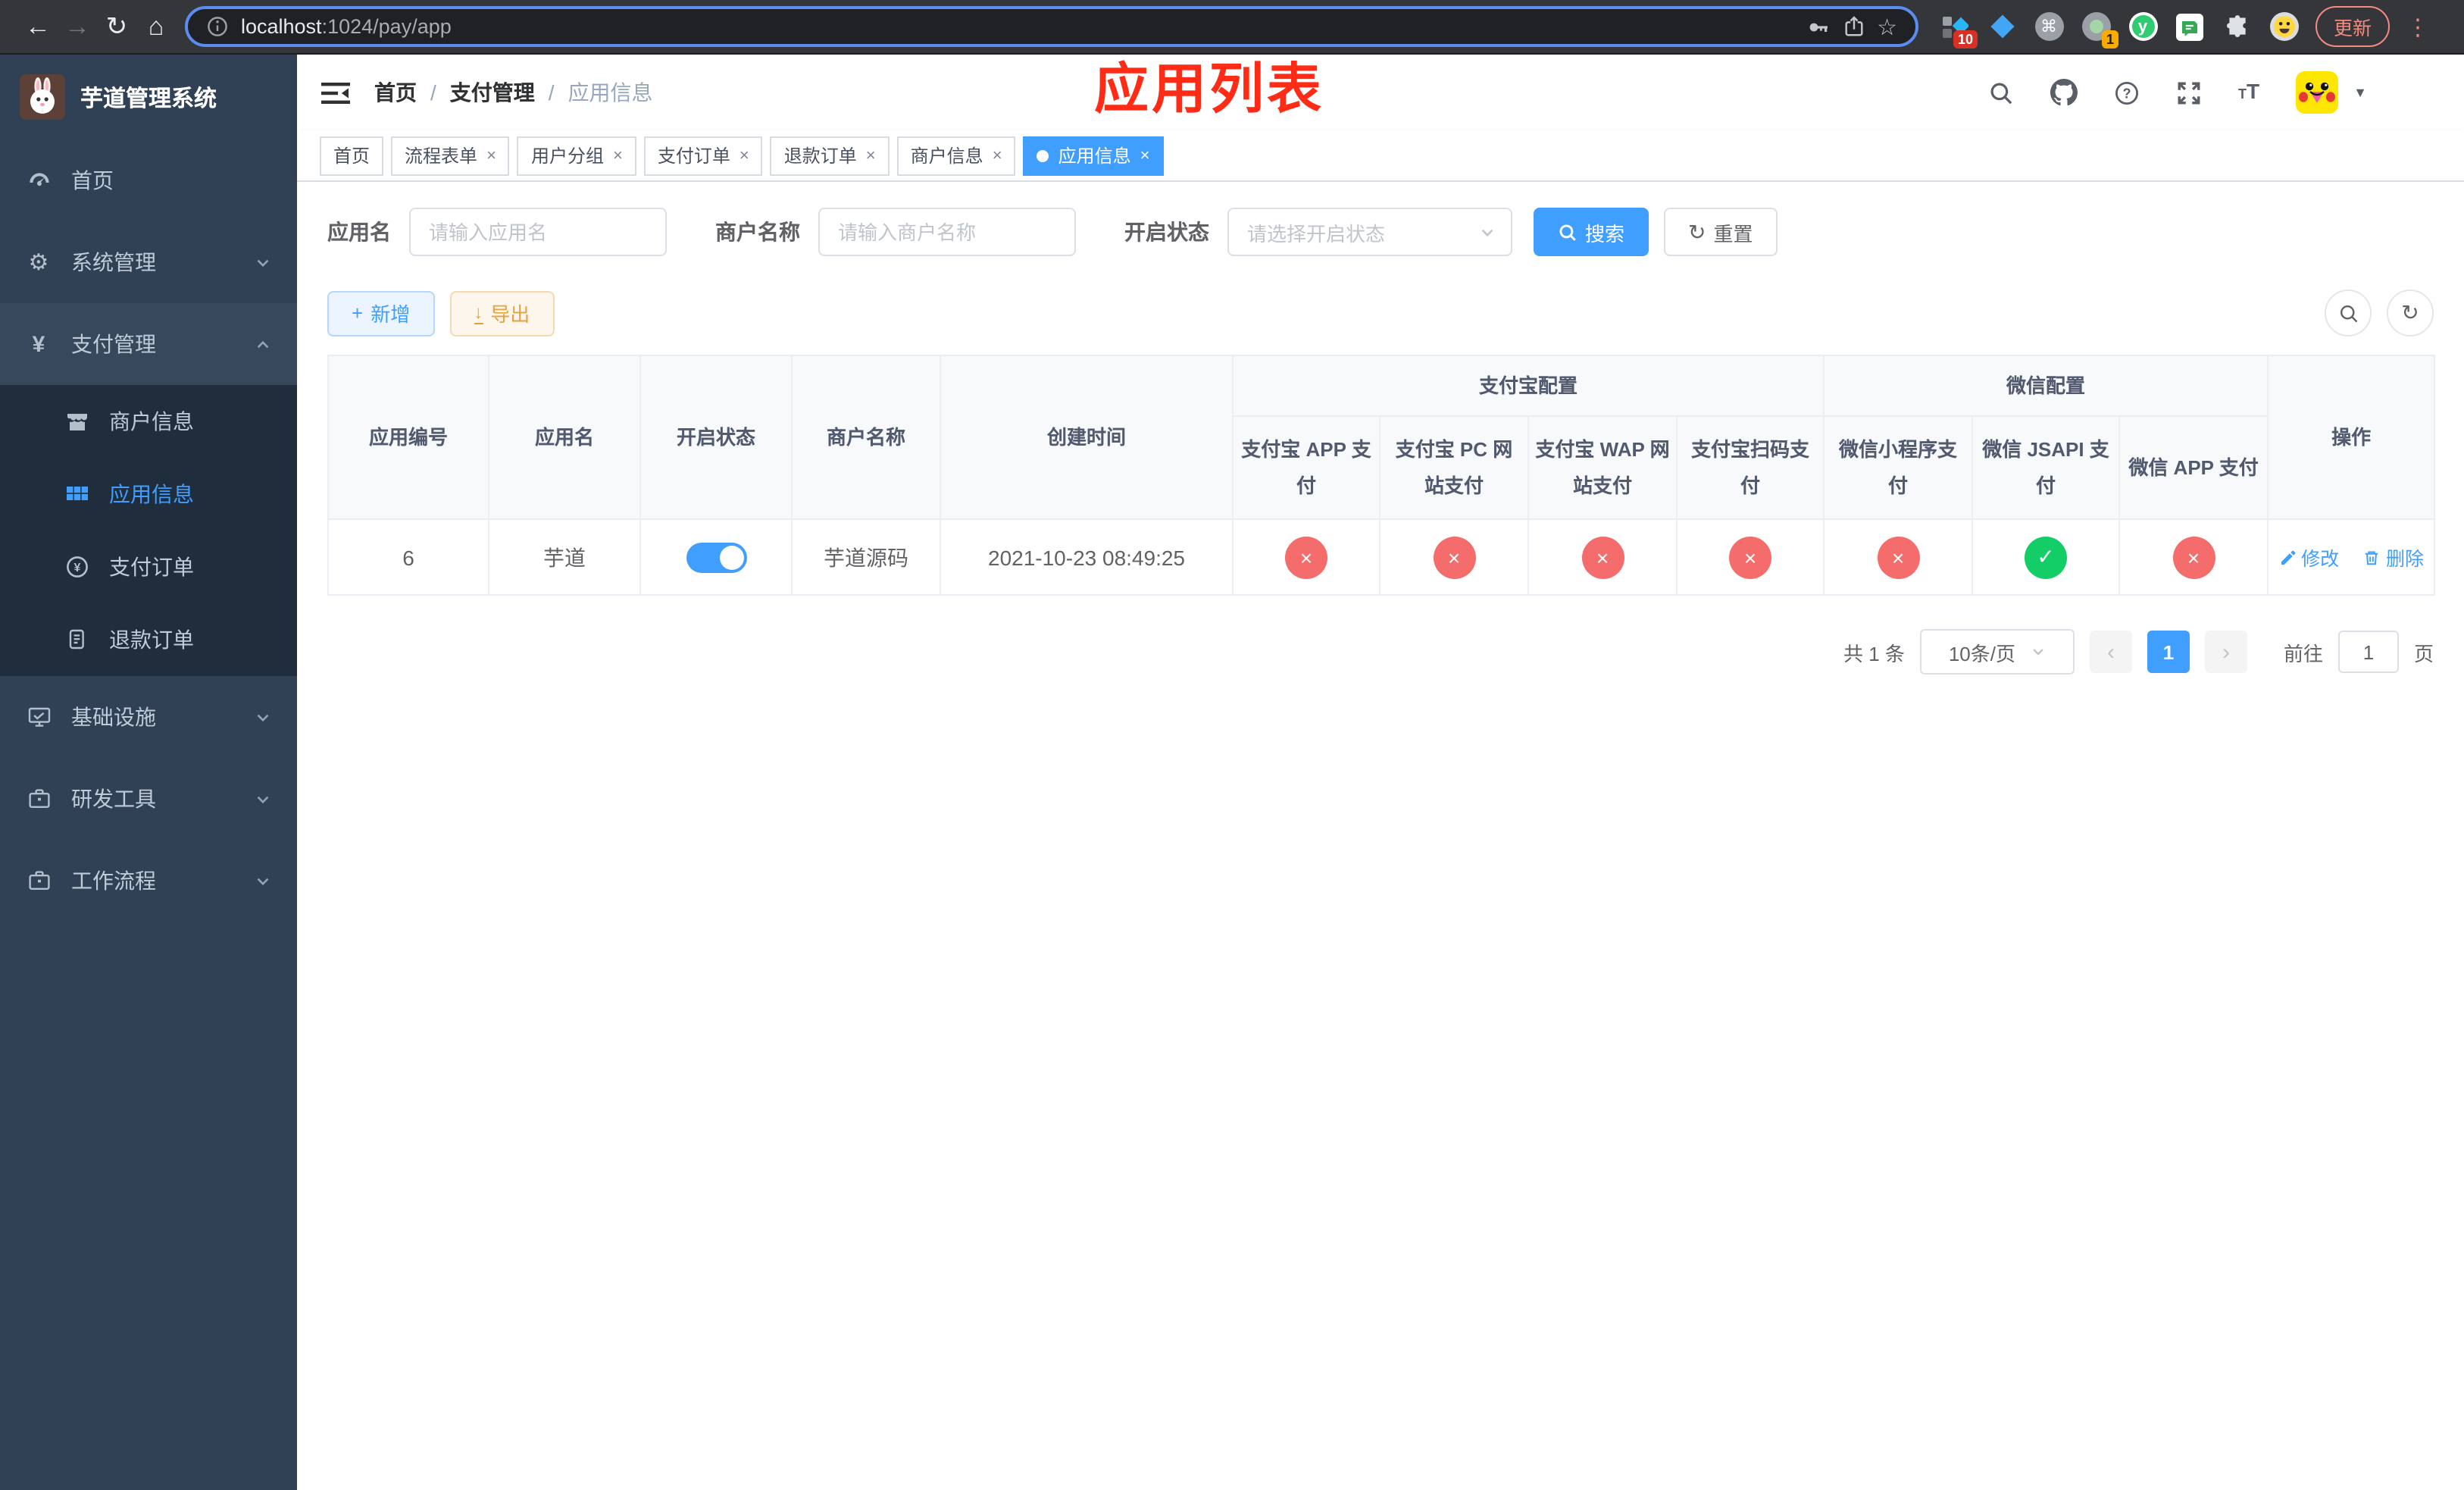 The width and height of the screenshot is (2464, 1490). I want to click on browser-forward-icon: →, so click(77, 27).